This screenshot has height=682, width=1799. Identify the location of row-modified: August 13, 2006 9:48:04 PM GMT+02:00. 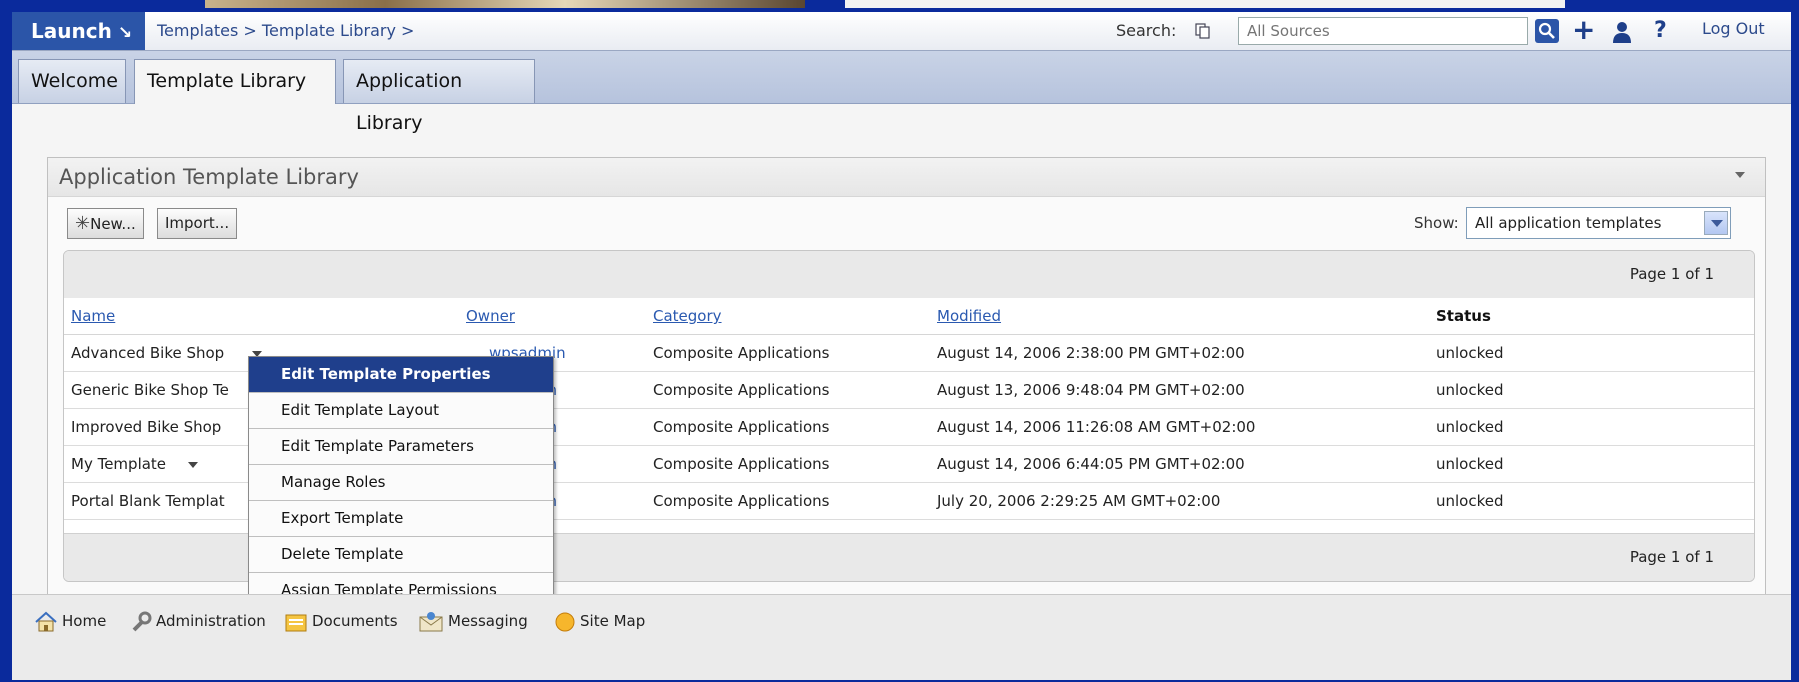
(1091, 390).